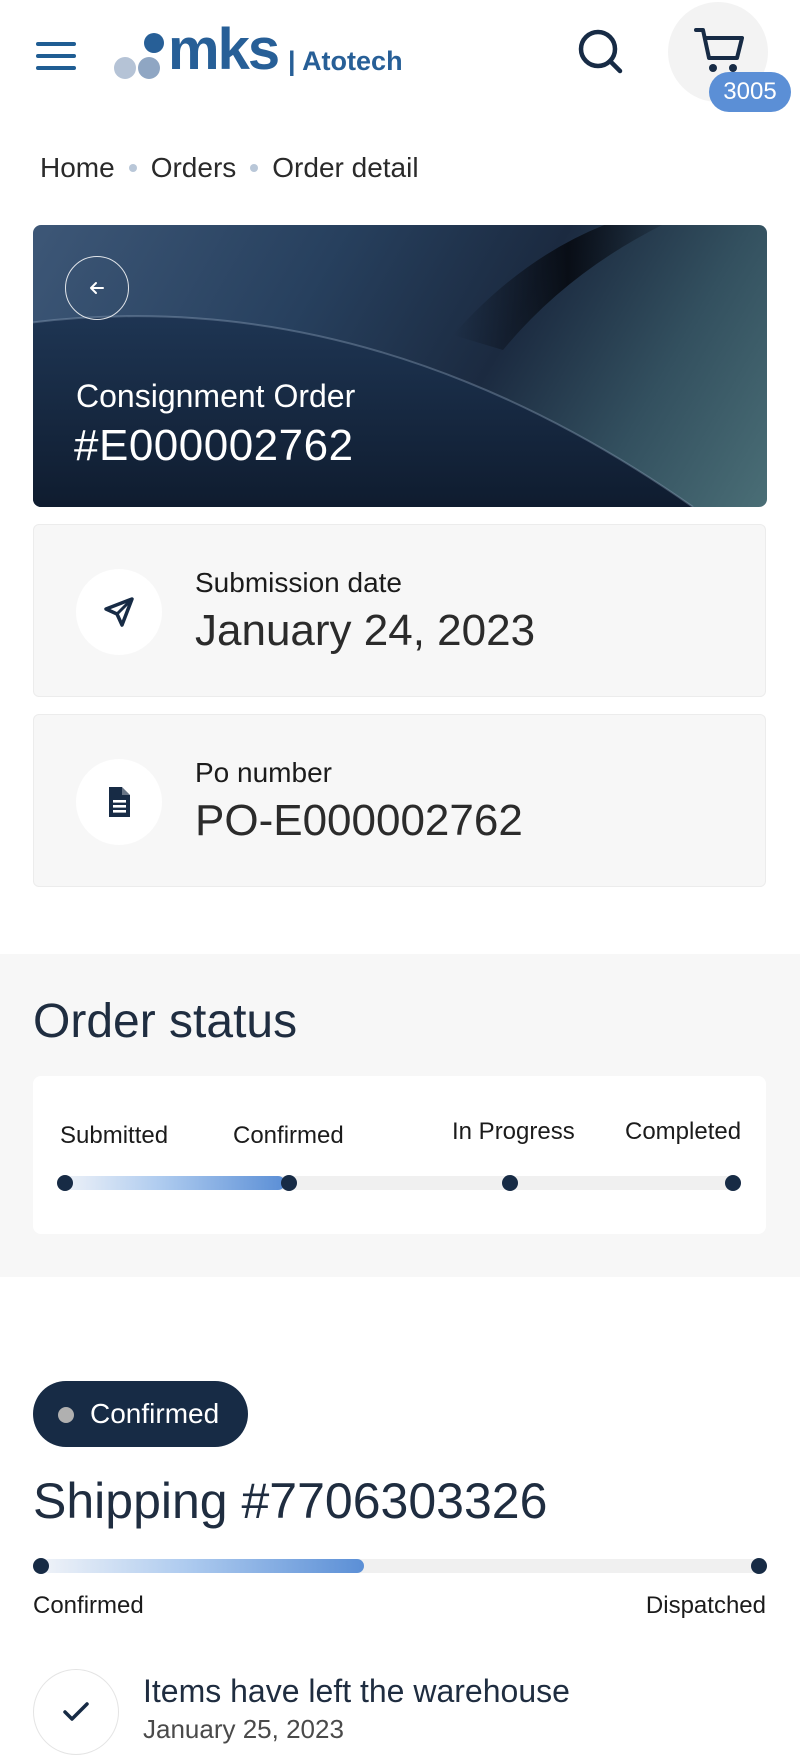 The height and width of the screenshot is (1755, 800). What do you see at coordinates (750, 92) in the screenshot?
I see `cart-count-badge: 3005` at bounding box center [750, 92].